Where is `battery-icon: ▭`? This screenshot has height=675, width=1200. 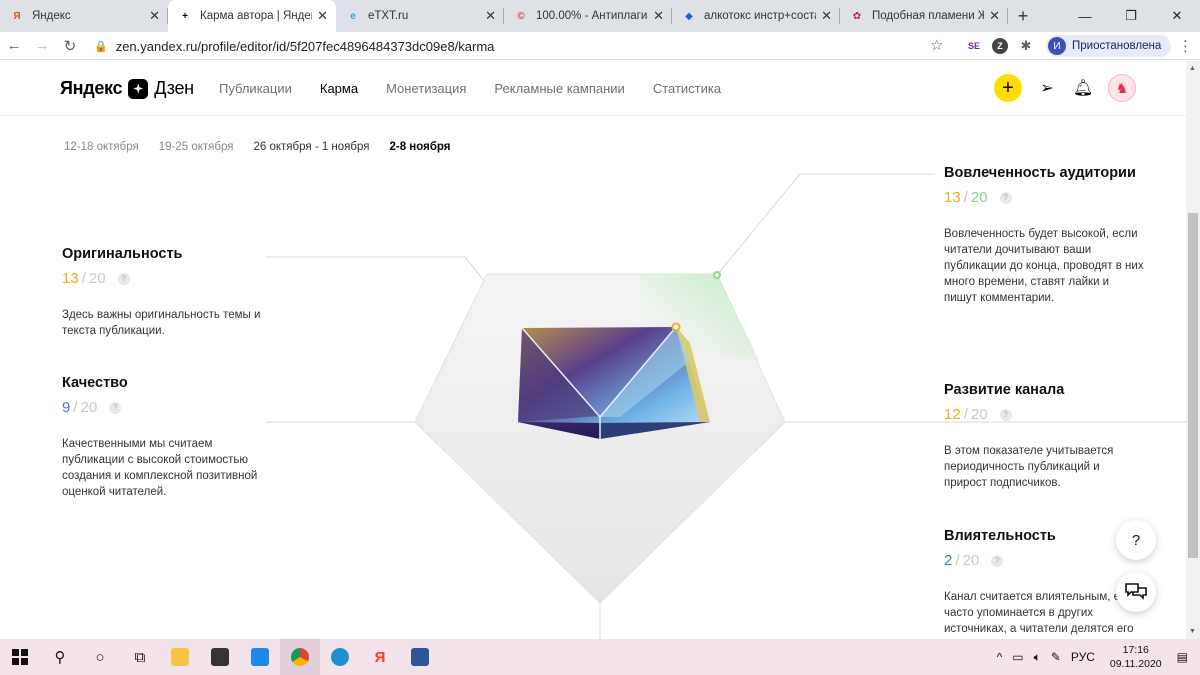 battery-icon: ▭ is located at coordinates (1017, 657).